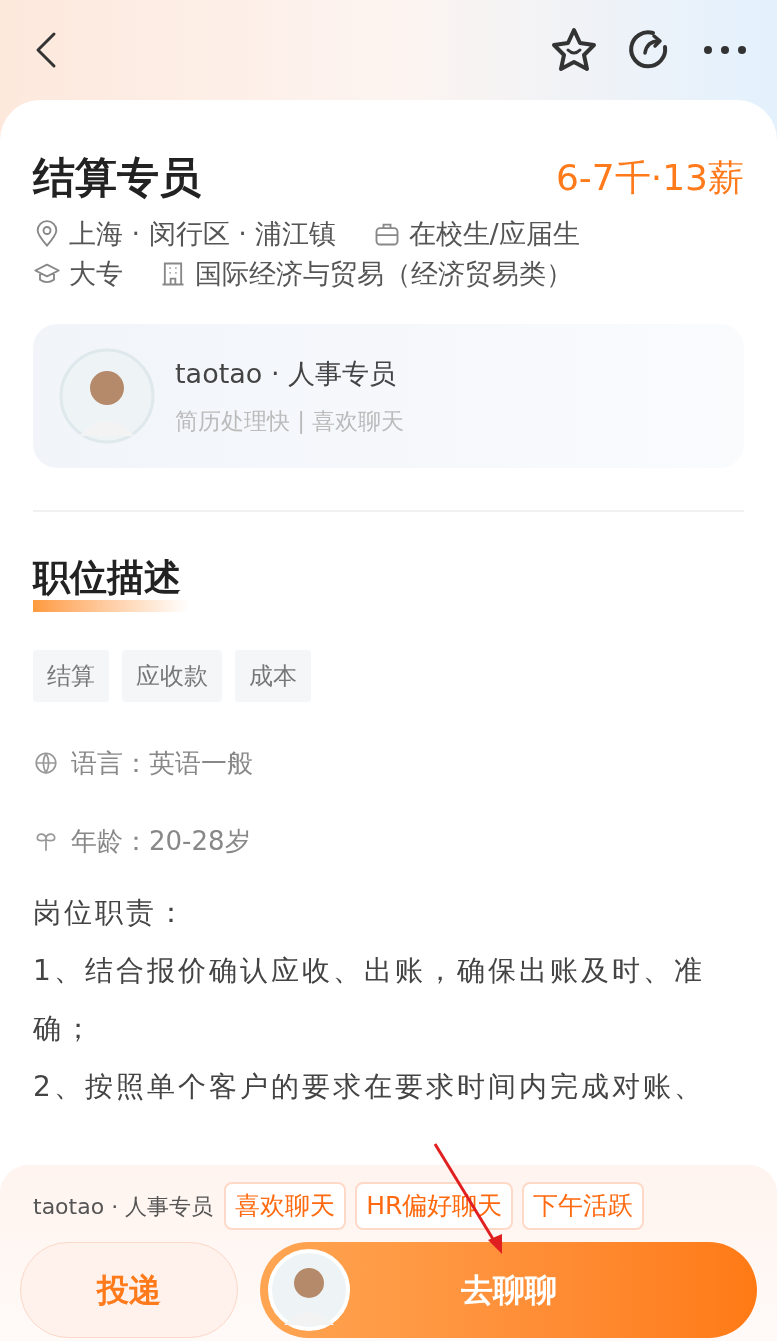 This screenshot has width=777, height=1341. What do you see at coordinates (574, 50) in the screenshot?
I see `star-icon` at bounding box center [574, 50].